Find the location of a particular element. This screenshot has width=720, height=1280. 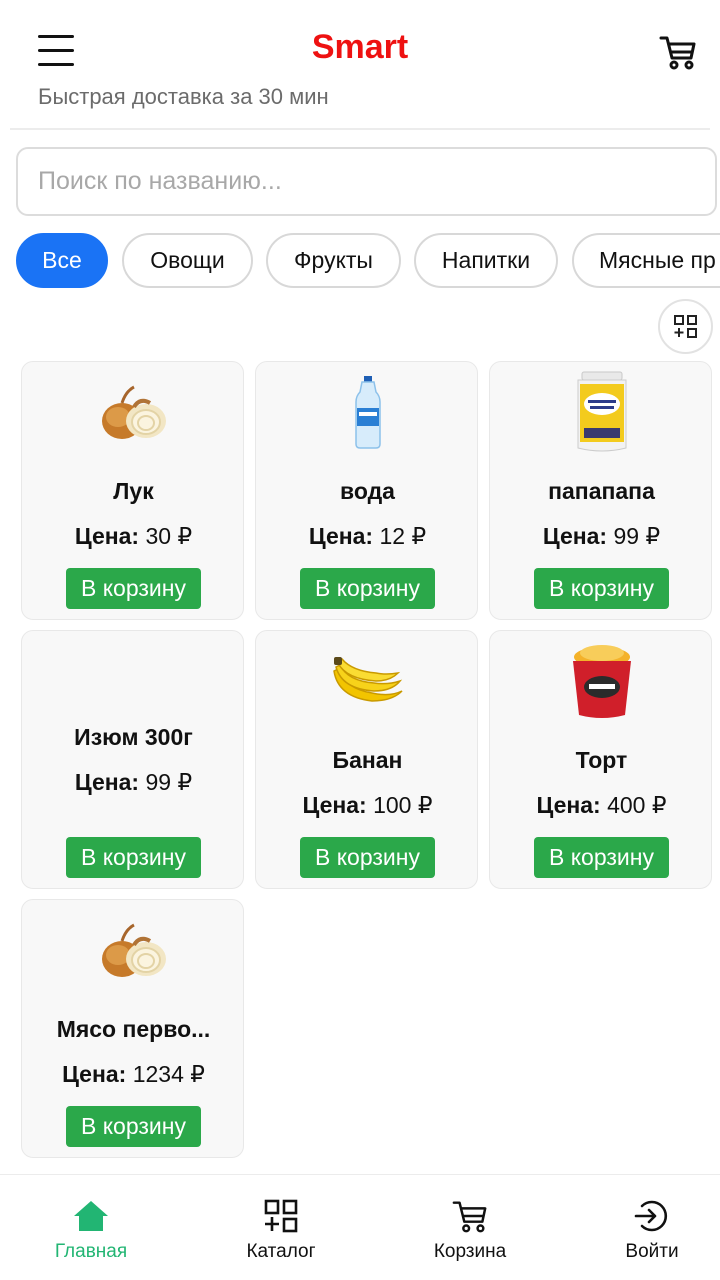

tagline: Быстрая доставка за 30 мин is located at coordinates (183, 96).